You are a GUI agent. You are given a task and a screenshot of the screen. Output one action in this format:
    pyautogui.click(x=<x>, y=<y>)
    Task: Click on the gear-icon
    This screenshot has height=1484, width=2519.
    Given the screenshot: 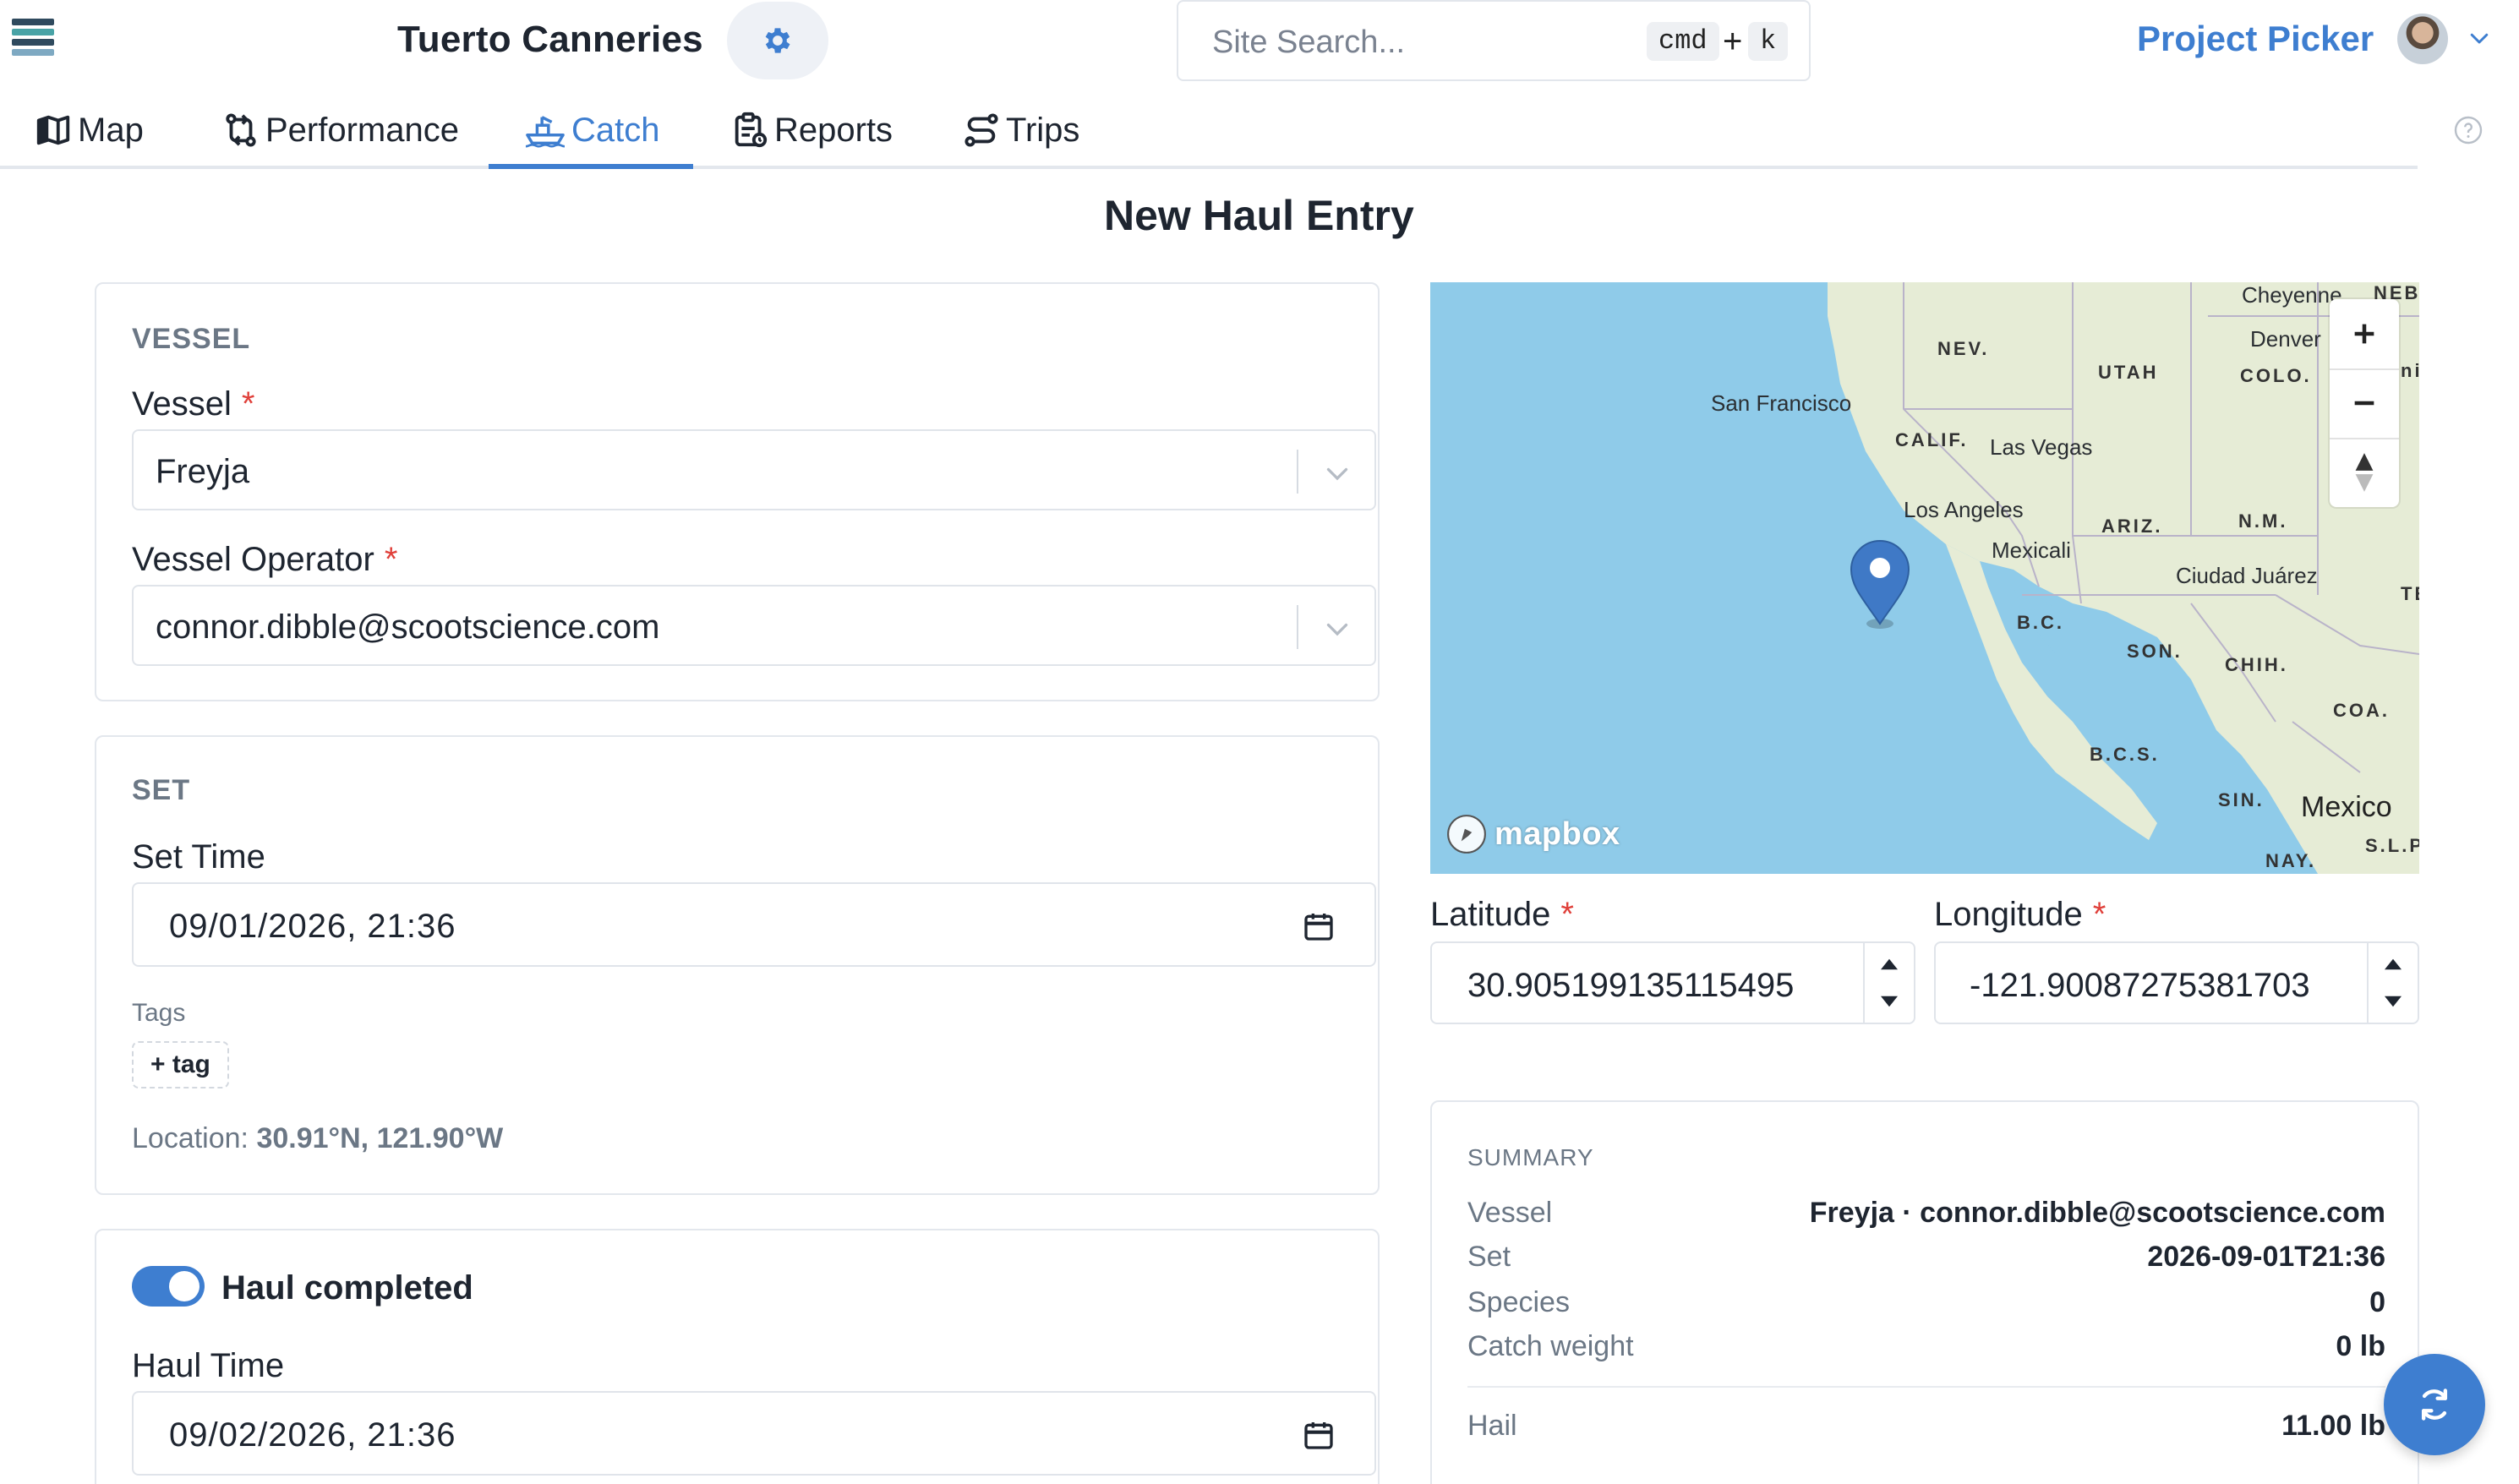 What is the action you would take?
    pyautogui.click(x=777, y=41)
    